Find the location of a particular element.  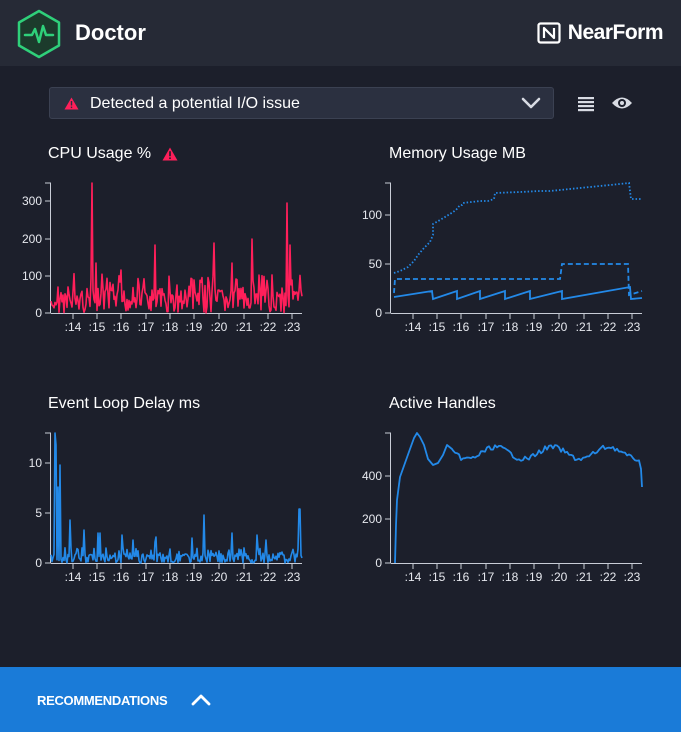

eventloop-x-tick-label: :19 is located at coordinates (194, 577).